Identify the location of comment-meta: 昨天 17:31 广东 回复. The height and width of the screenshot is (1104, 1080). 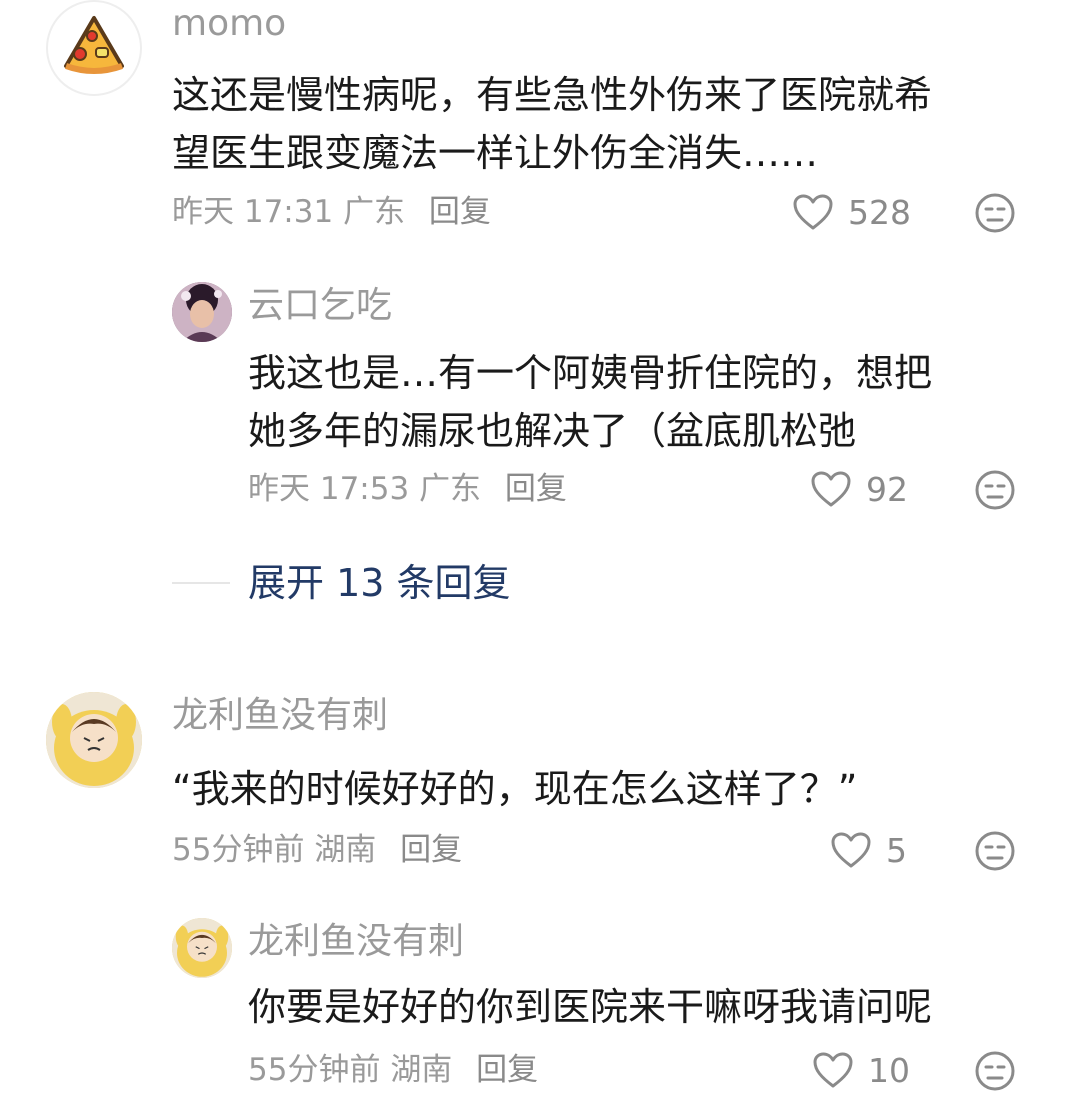
(331, 212).